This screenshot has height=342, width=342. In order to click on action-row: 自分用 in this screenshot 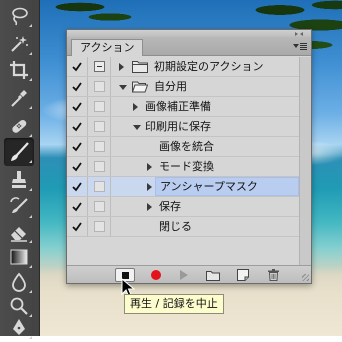, I will do `click(183, 87)`.